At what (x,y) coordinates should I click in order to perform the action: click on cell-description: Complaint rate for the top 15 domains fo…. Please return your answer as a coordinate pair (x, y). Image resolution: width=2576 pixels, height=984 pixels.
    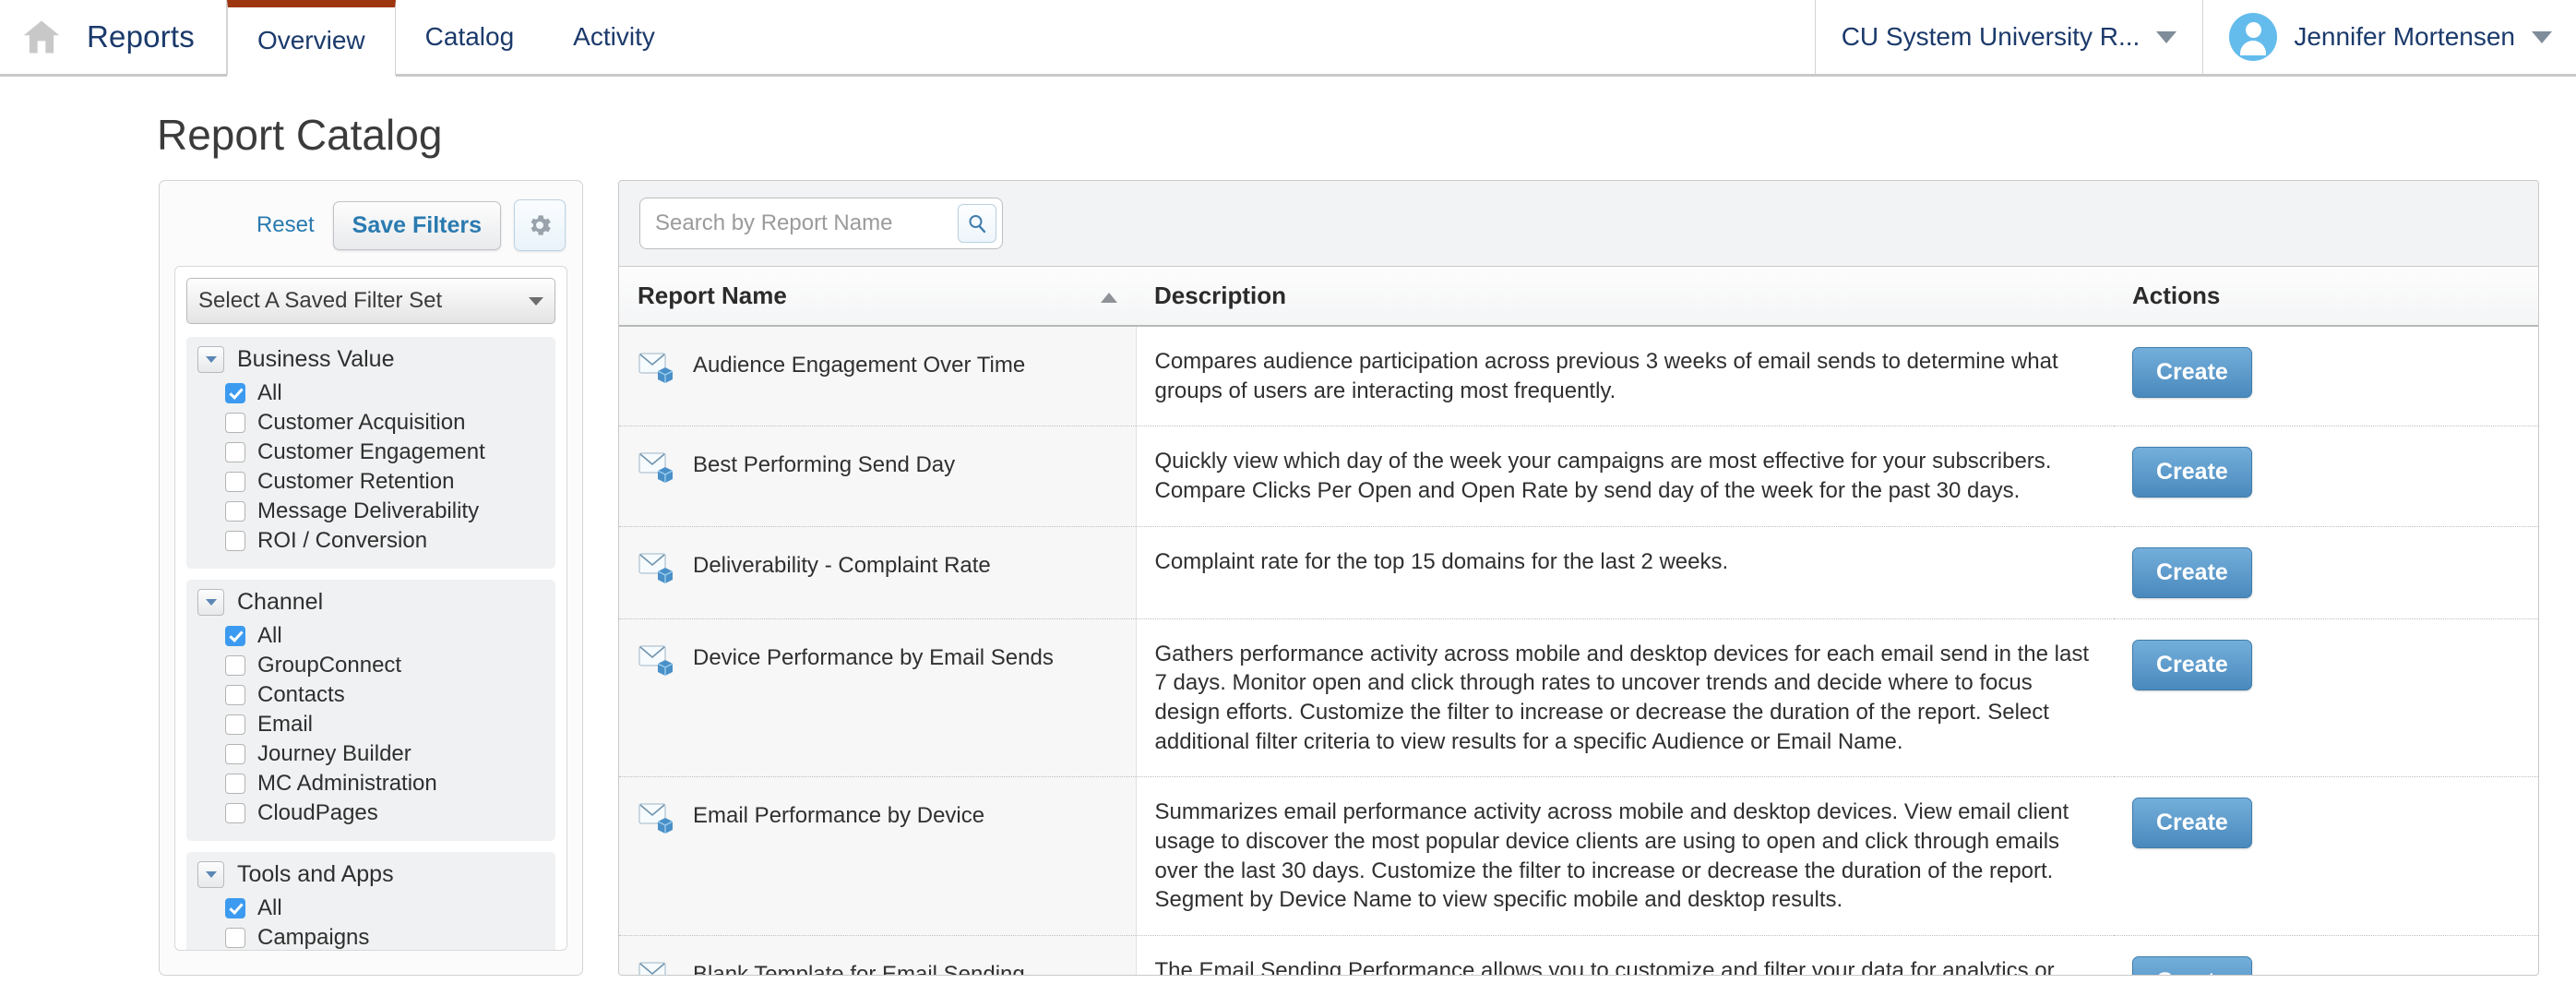
    Looking at the image, I should click on (1625, 572).